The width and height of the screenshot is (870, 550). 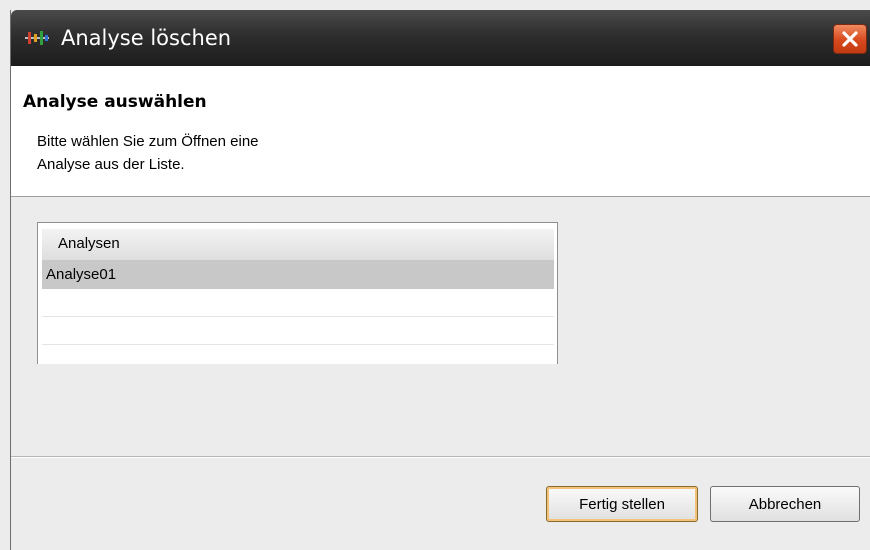 What do you see at coordinates (622, 504) in the screenshot?
I see `finish-button: Fertig stellen` at bounding box center [622, 504].